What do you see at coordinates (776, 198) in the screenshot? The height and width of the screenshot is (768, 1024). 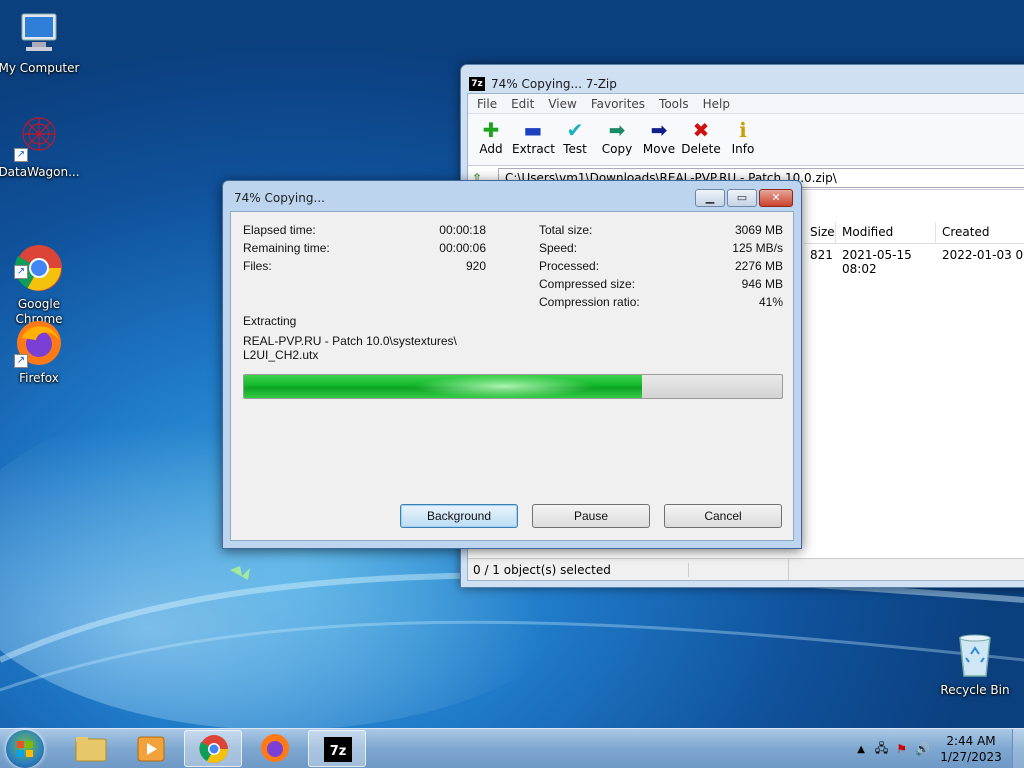 I see `close-button: ✕` at bounding box center [776, 198].